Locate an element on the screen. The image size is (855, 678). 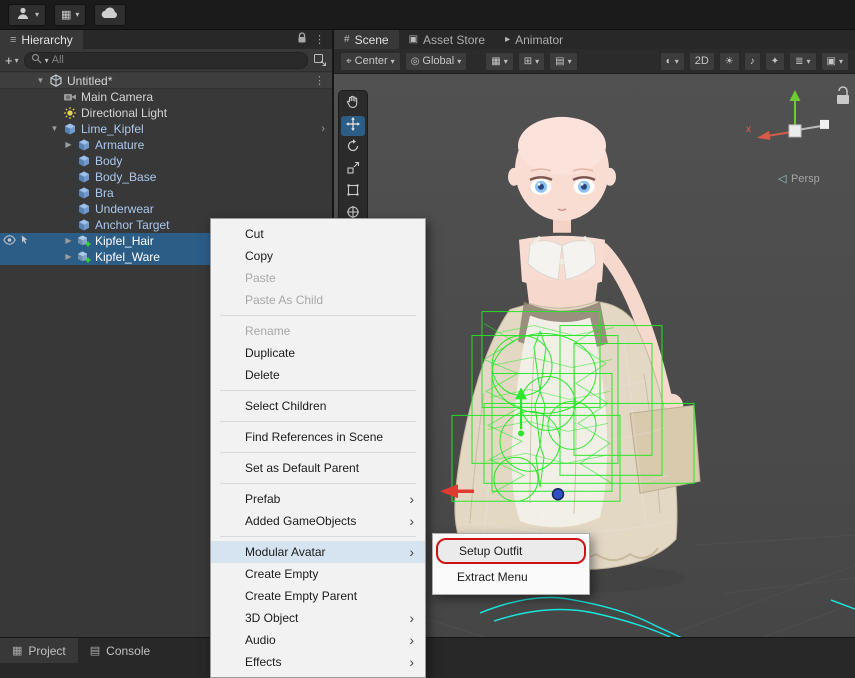
hierarchy-row-underwear: Underwear is located at coordinates (166, 209).